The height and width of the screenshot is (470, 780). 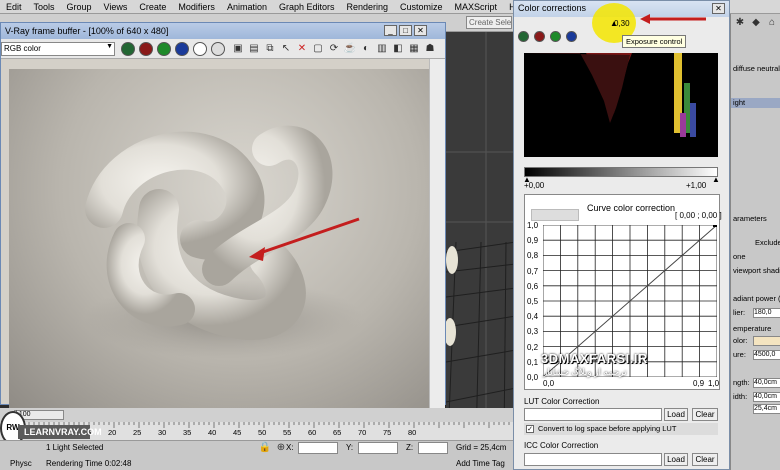 I want to click on render-last-icon: ⟳, so click(x=334, y=49).